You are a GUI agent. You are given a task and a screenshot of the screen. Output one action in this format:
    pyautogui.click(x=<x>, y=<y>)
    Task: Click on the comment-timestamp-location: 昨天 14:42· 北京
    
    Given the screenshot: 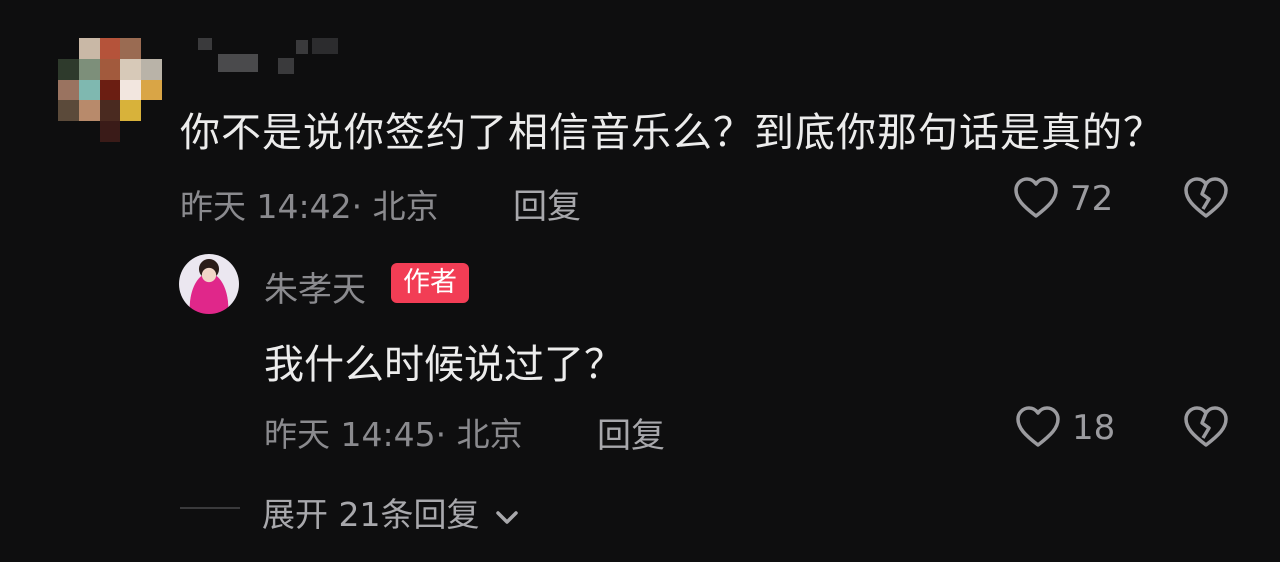 What is the action you would take?
    pyautogui.click(x=309, y=206)
    